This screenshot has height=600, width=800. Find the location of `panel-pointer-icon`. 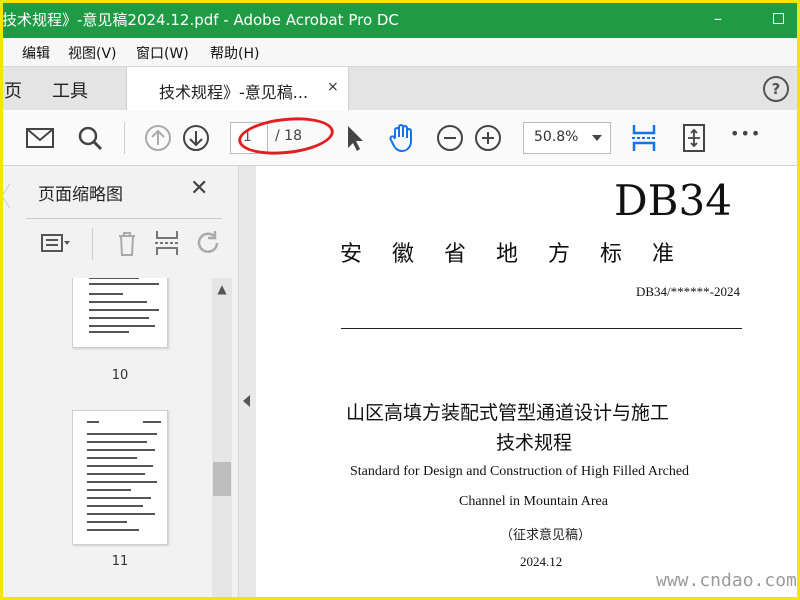

panel-pointer-icon is located at coordinates (5, 196).